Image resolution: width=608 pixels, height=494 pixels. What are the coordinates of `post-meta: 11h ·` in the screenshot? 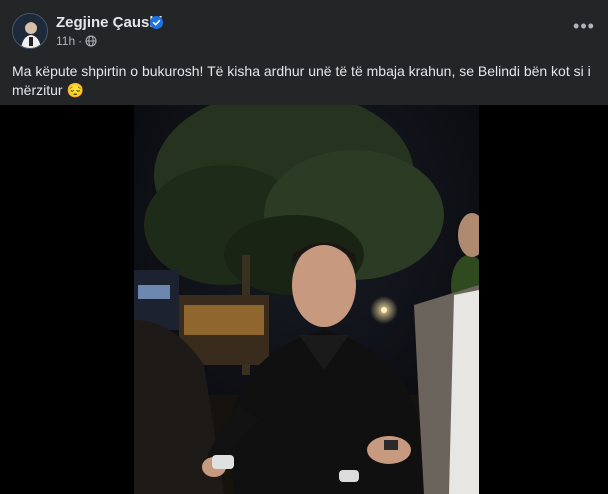 It's located at (76, 41).